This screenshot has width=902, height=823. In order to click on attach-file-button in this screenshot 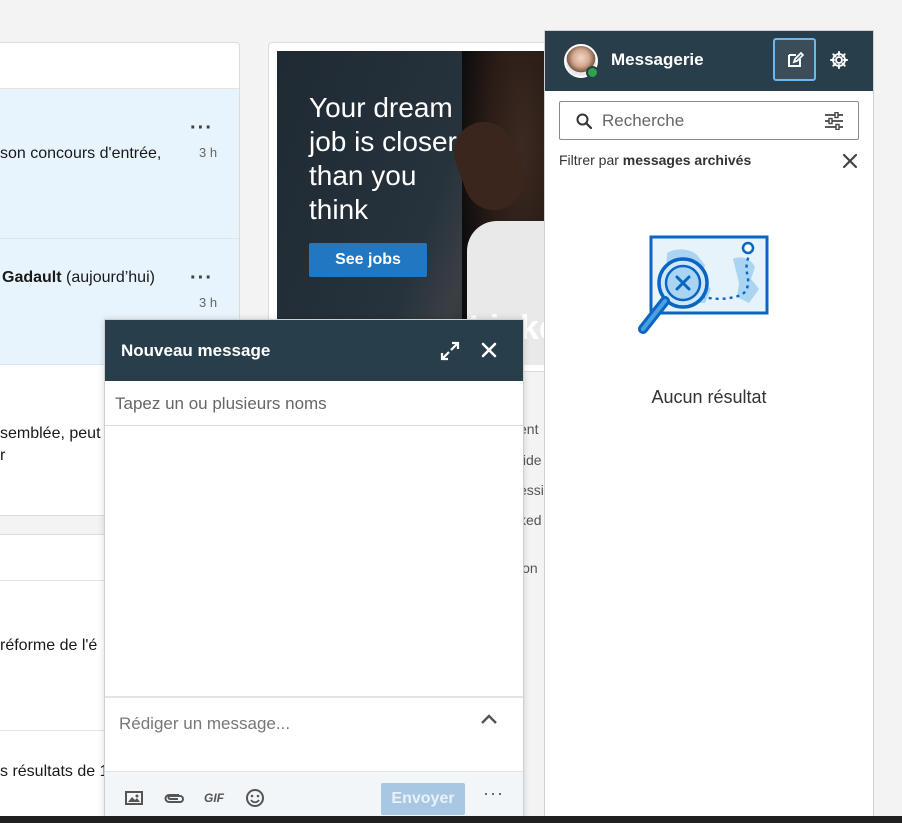, I will do `click(174, 798)`.